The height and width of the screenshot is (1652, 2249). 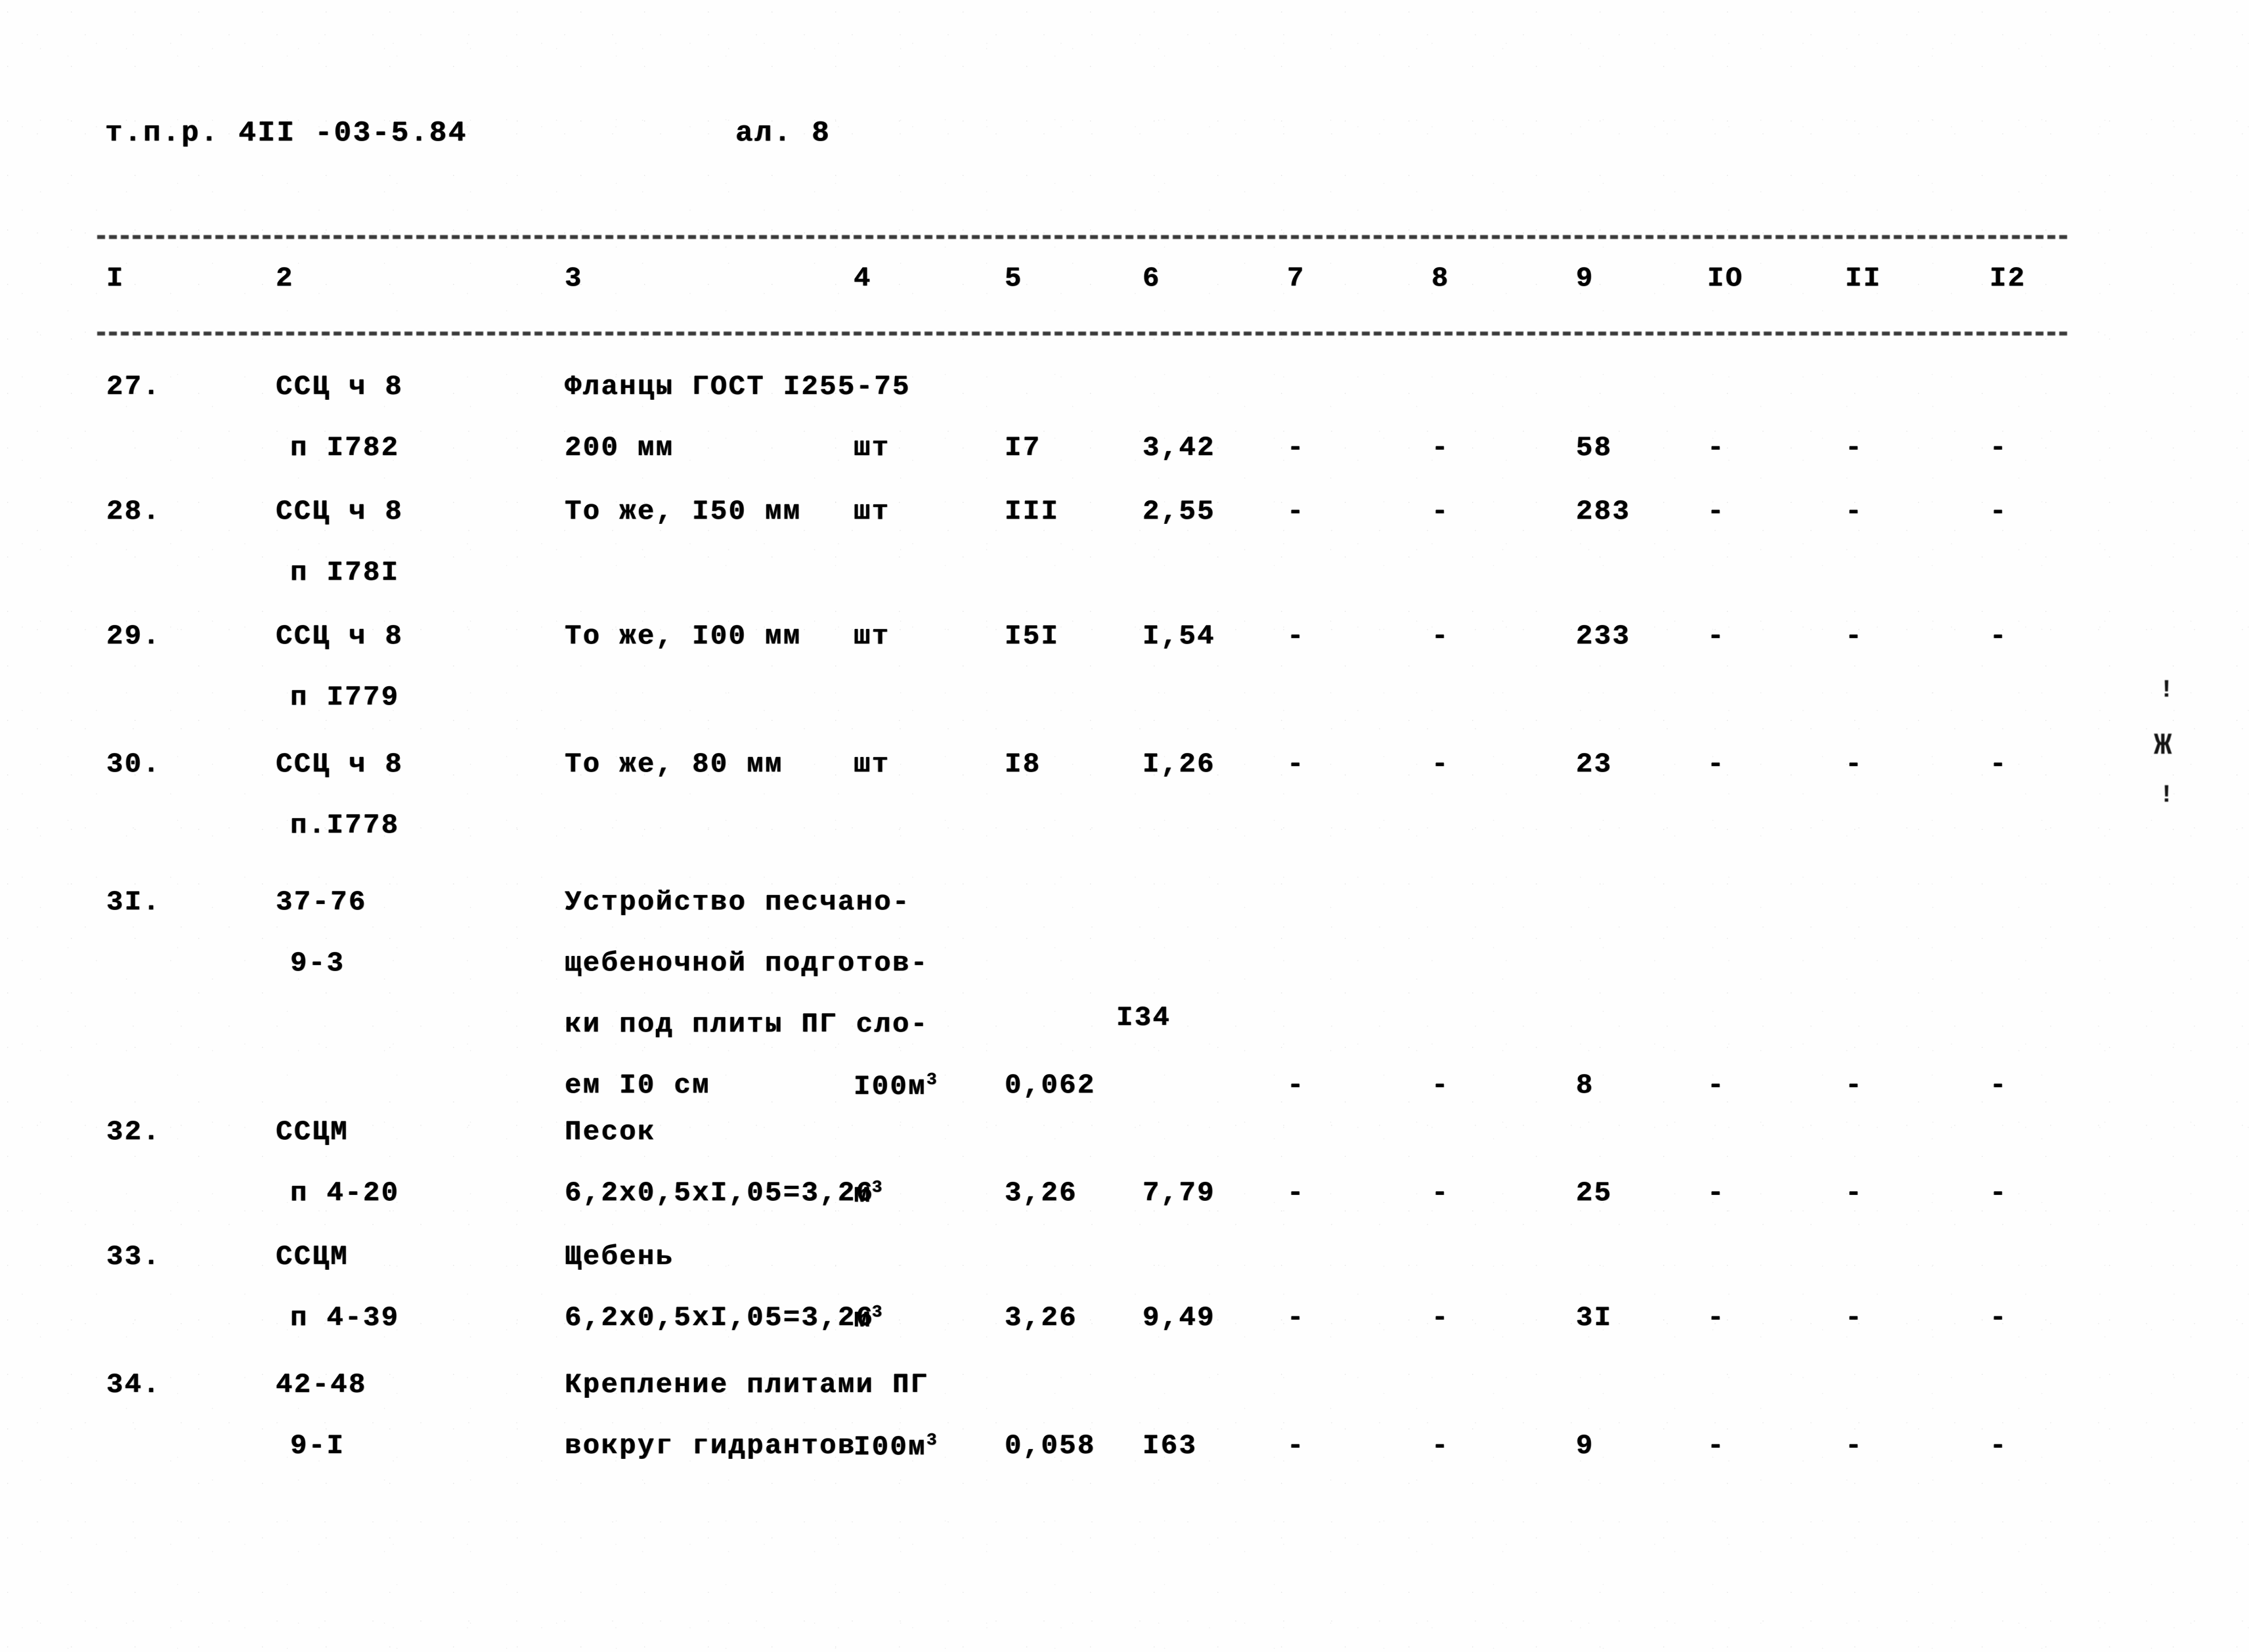 What do you see at coordinates (1152, 278) in the screenshot?
I see `column-header-6: 6` at bounding box center [1152, 278].